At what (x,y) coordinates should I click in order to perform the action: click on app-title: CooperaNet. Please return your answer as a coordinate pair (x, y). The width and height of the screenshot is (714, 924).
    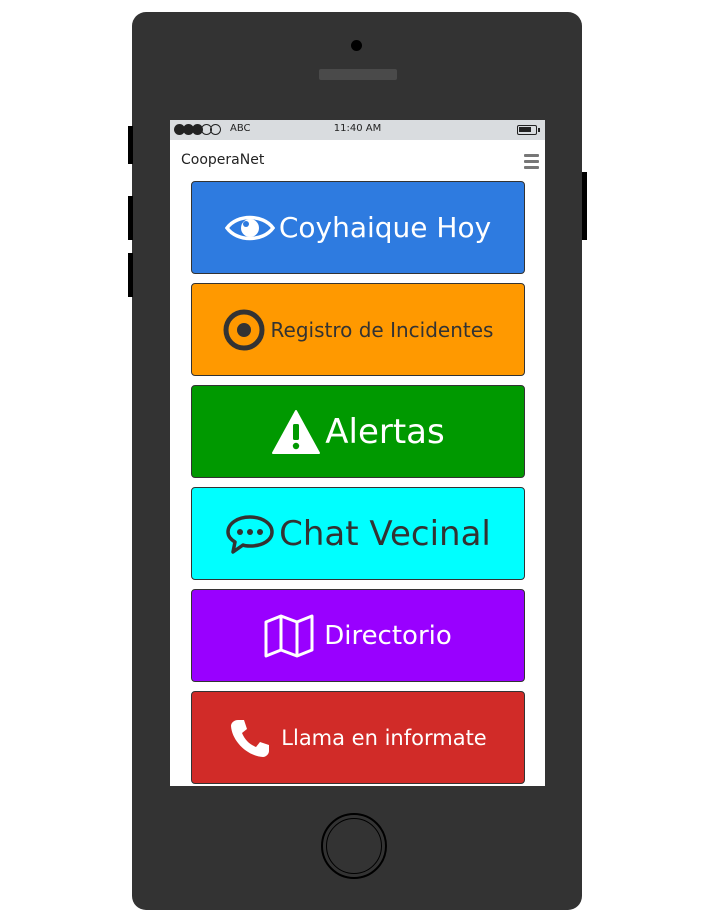
    Looking at the image, I should click on (223, 160).